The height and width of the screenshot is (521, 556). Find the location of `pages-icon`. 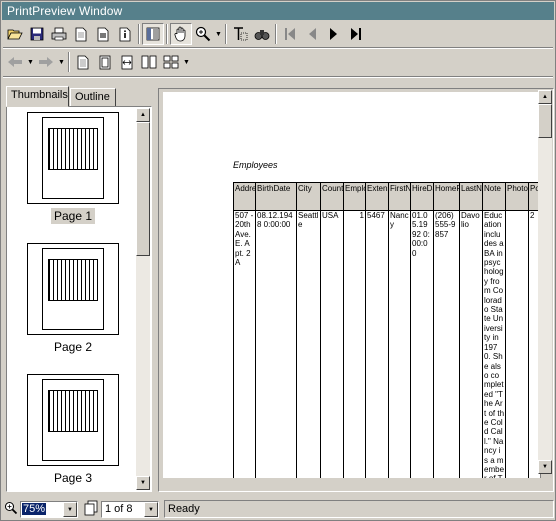

pages-icon is located at coordinates (91, 508).